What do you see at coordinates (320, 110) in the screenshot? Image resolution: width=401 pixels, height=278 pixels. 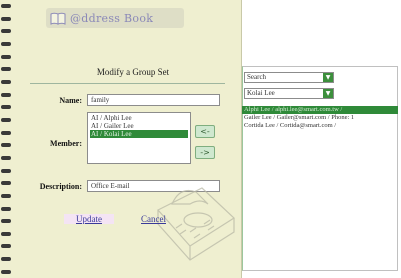 I see `contact-item: Alphi Lee / alphi.lee@smart.com.tw /` at bounding box center [320, 110].